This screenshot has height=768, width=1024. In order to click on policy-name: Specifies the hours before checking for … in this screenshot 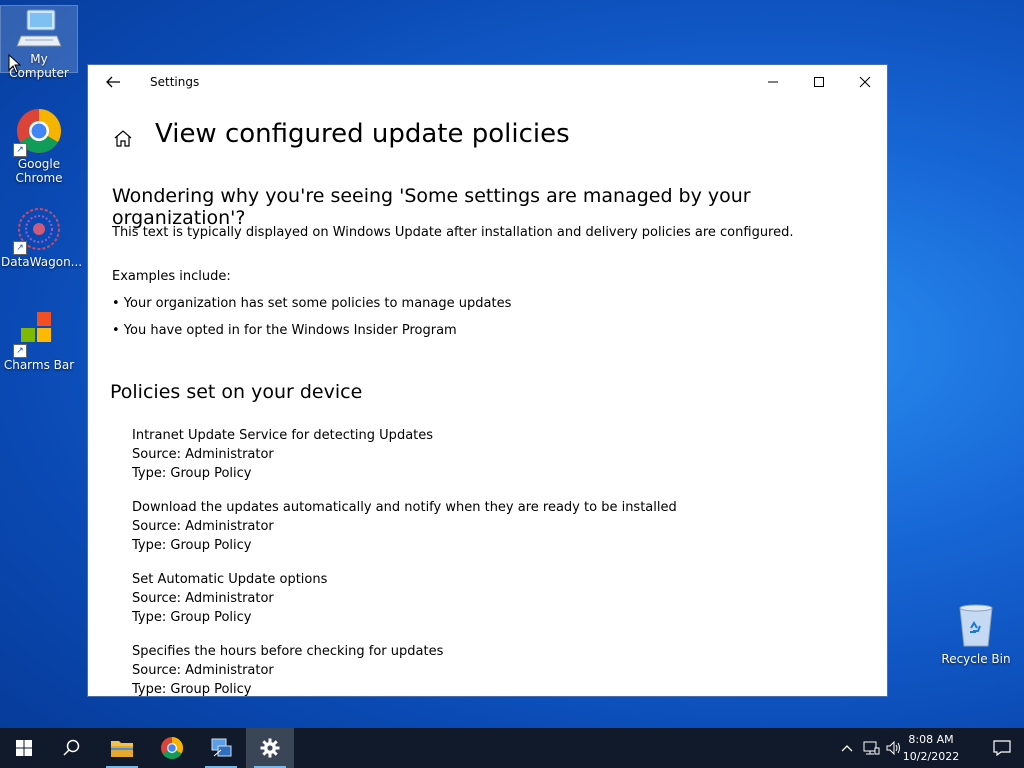, I will do `click(288, 651)`.